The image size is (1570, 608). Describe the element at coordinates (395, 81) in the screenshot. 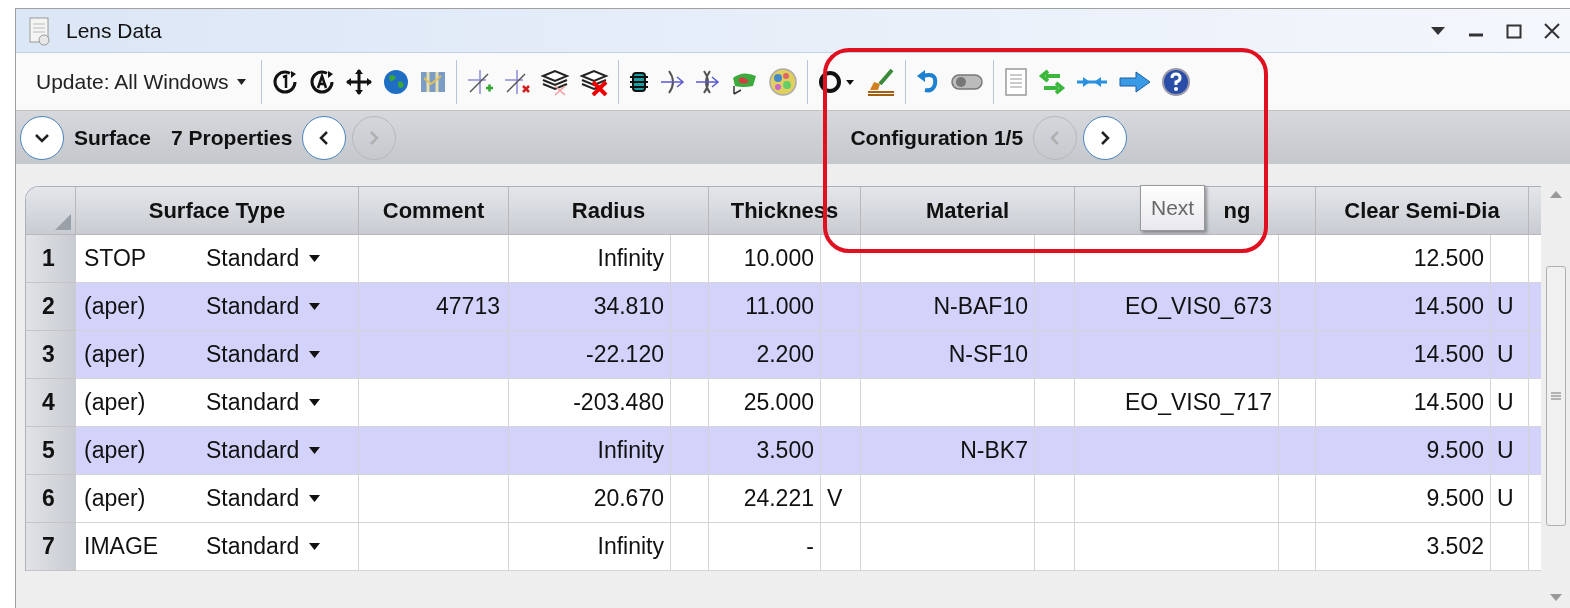

I see `globe-icon` at that location.